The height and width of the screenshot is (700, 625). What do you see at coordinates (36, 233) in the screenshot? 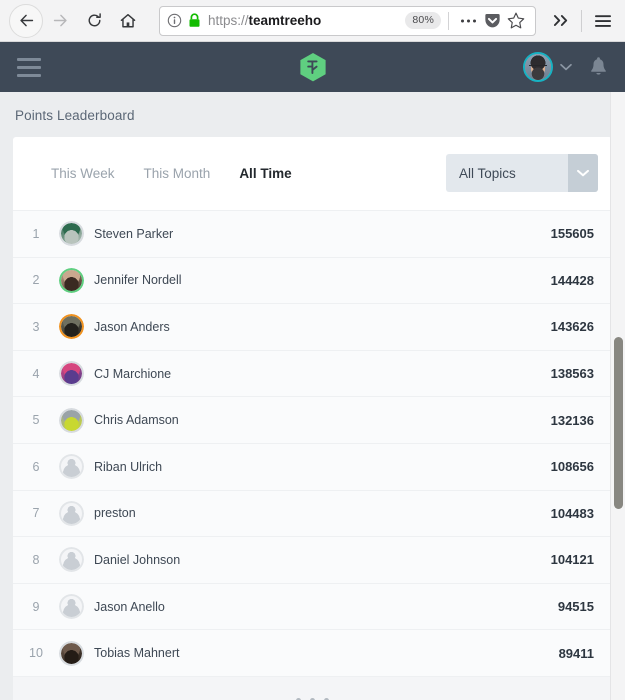
I see `rank-label: 1` at bounding box center [36, 233].